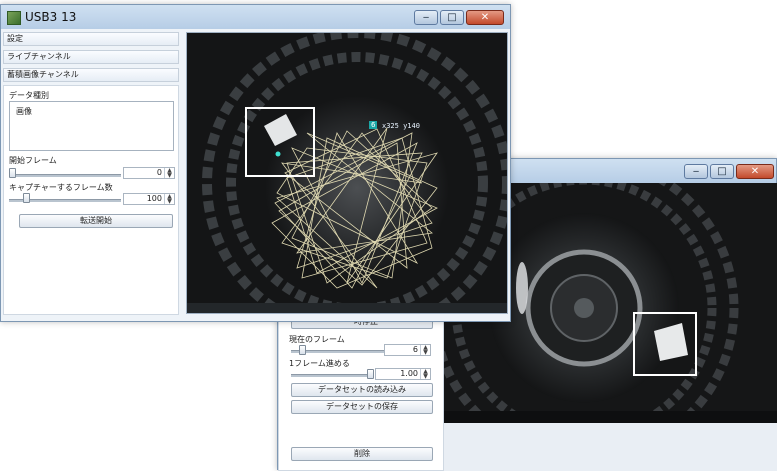 The width and height of the screenshot is (777, 471). I want to click on capture-count-spinbox: 100 ▲ ▼, so click(149, 199).